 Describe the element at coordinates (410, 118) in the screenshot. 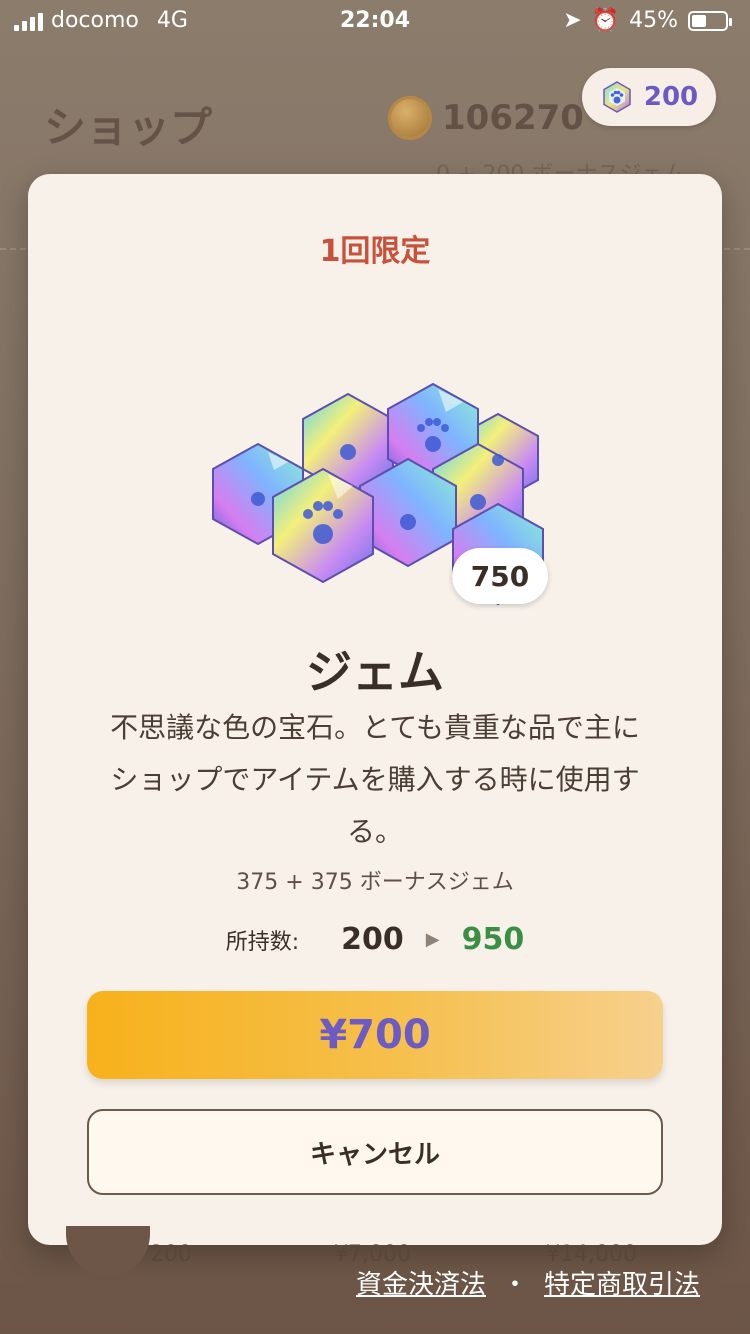

I see `coin-icon` at that location.